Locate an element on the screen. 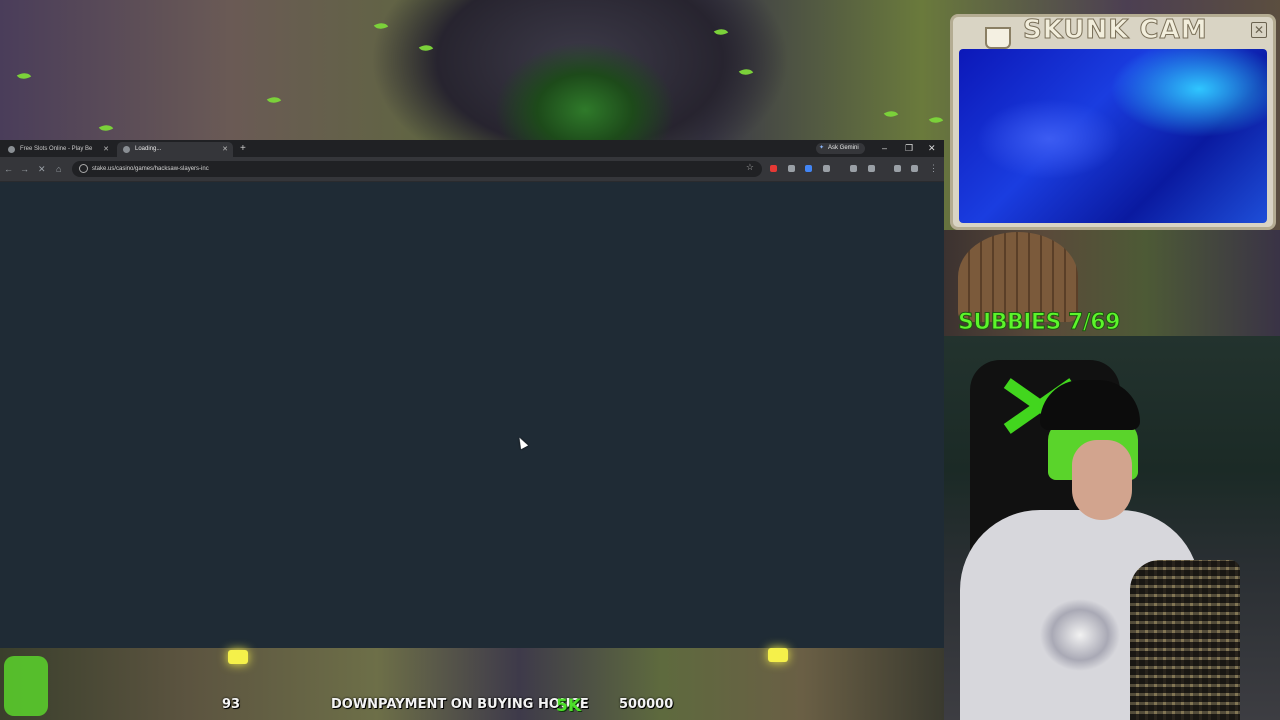 The width and height of the screenshot is (1280, 720). menu-kebab-icon: ⋮ is located at coordinates (933, 168).